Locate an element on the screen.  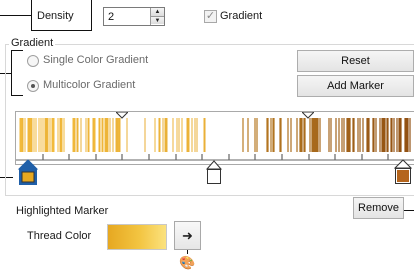
multicolor-gradient-radio is located at coordinates (33, 86).